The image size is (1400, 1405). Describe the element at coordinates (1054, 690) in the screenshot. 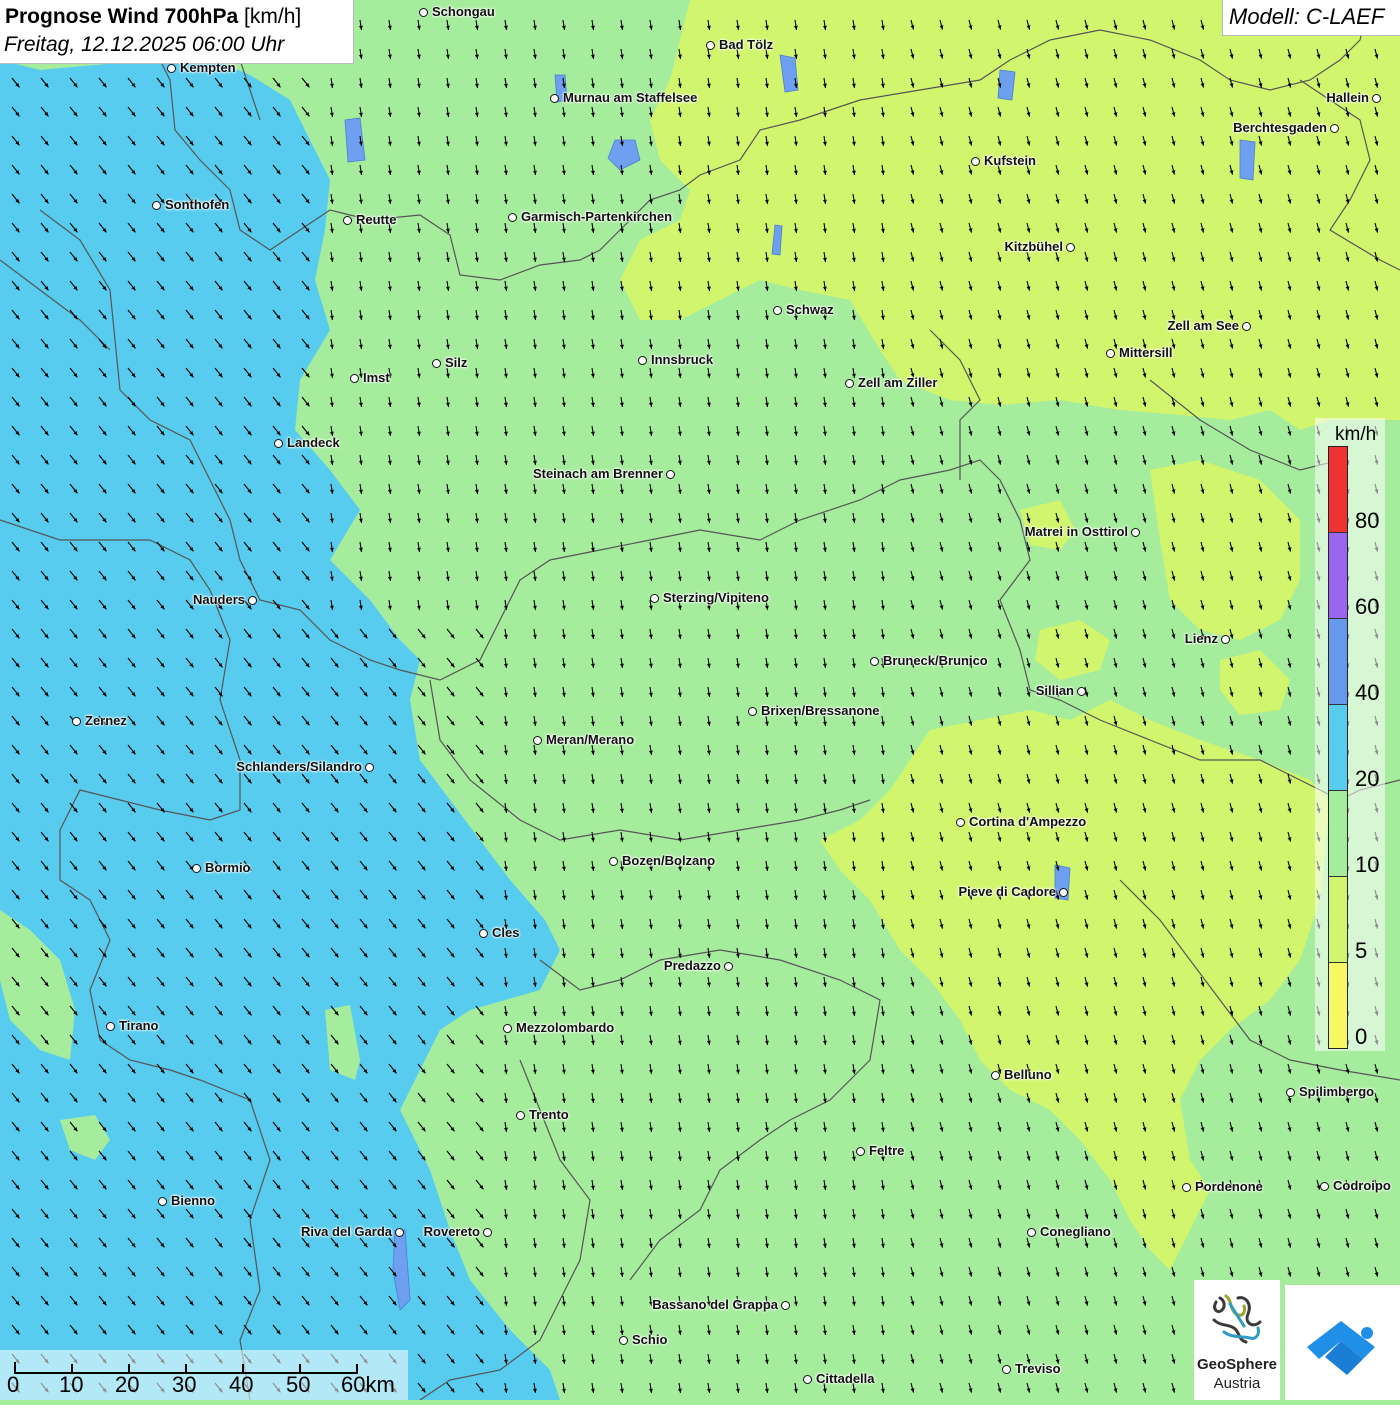

I see `city-label: Sillian` at that location.